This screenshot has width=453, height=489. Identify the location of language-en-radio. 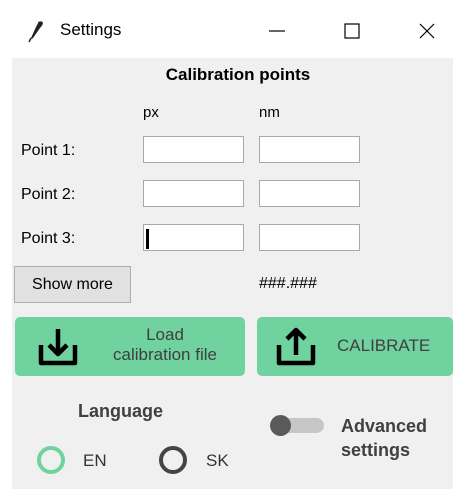
(51, 460).